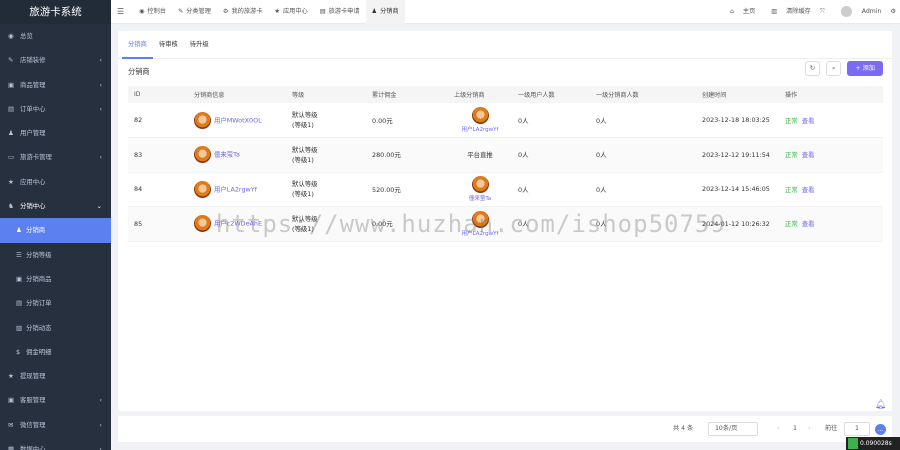 The image size is (900, 450). What do you see at coordinates (55, 230) in the screenshot?
I see `sidebar-item: ♟ 分销商` at bounding box center [55, 230].